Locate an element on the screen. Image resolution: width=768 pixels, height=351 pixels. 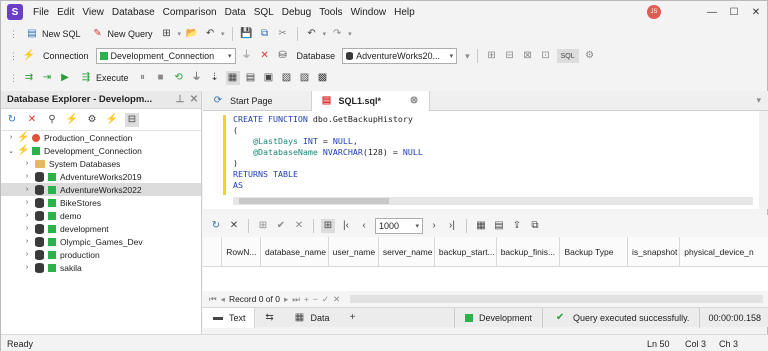
tree-item: › AdventureWorks2019 is located at coordinates (101, 176).